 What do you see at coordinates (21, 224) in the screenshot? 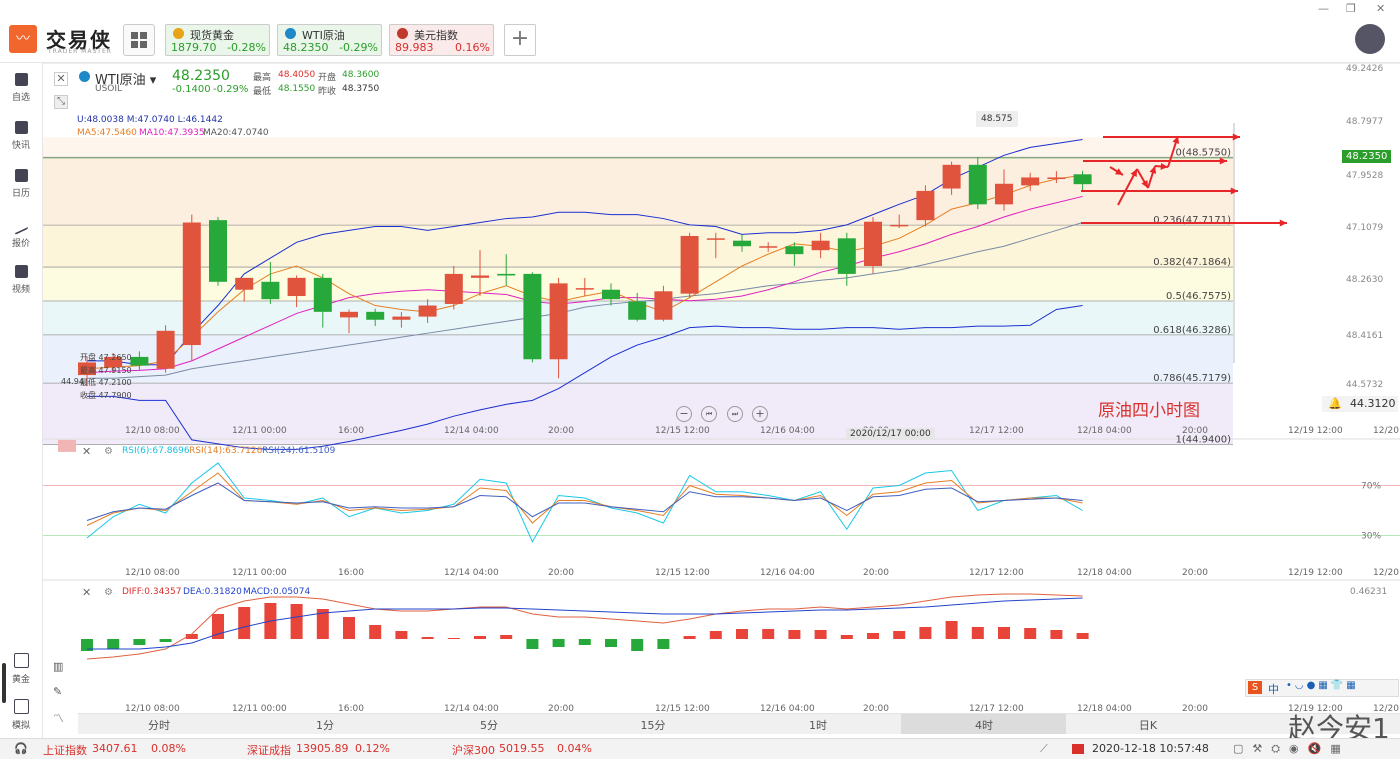
I see `trend-icon` at bounding box center [21, 224].